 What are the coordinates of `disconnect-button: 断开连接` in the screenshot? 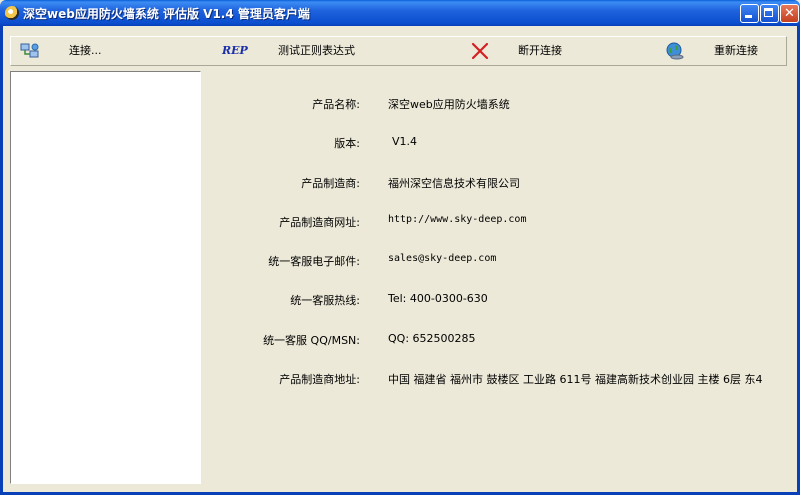 It's located at (527, 51).